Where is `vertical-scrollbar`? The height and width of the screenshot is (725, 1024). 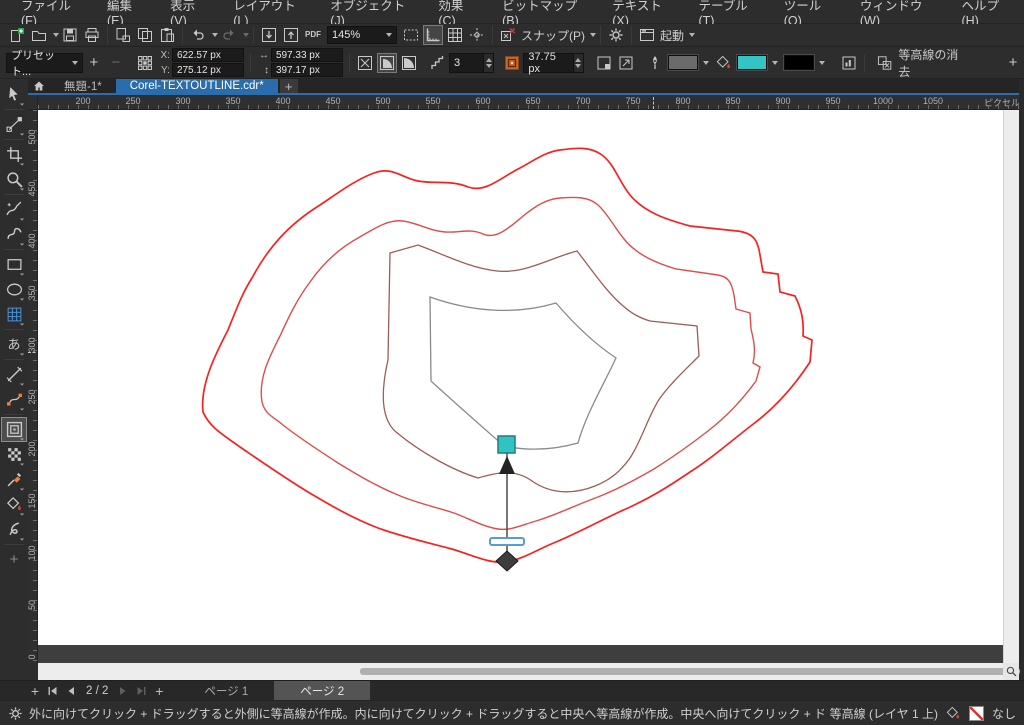
vertical-scrollbar is located at coordinates (1011, 386).